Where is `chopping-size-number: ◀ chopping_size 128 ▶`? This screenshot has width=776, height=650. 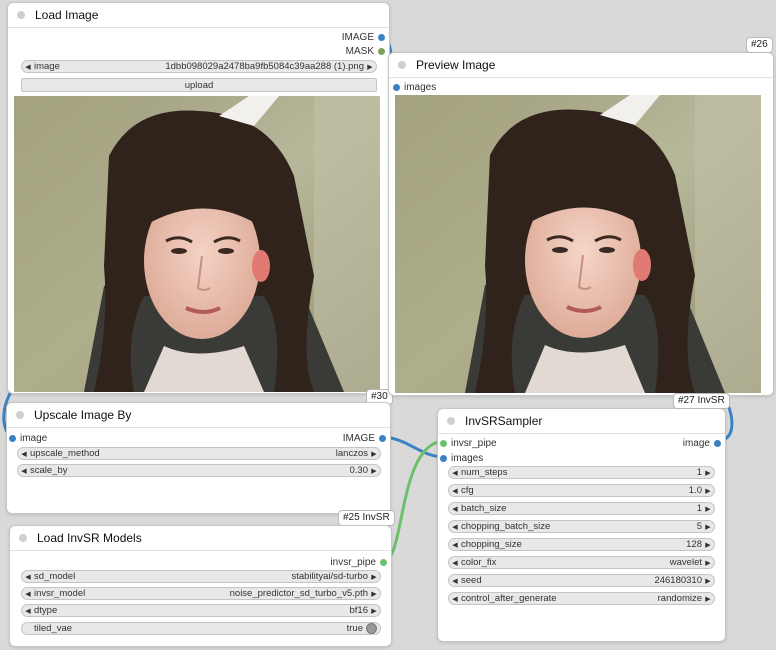 chopping-size-number: ◀ chopping_size 128 ▶ is located at coordinates (581, 544).